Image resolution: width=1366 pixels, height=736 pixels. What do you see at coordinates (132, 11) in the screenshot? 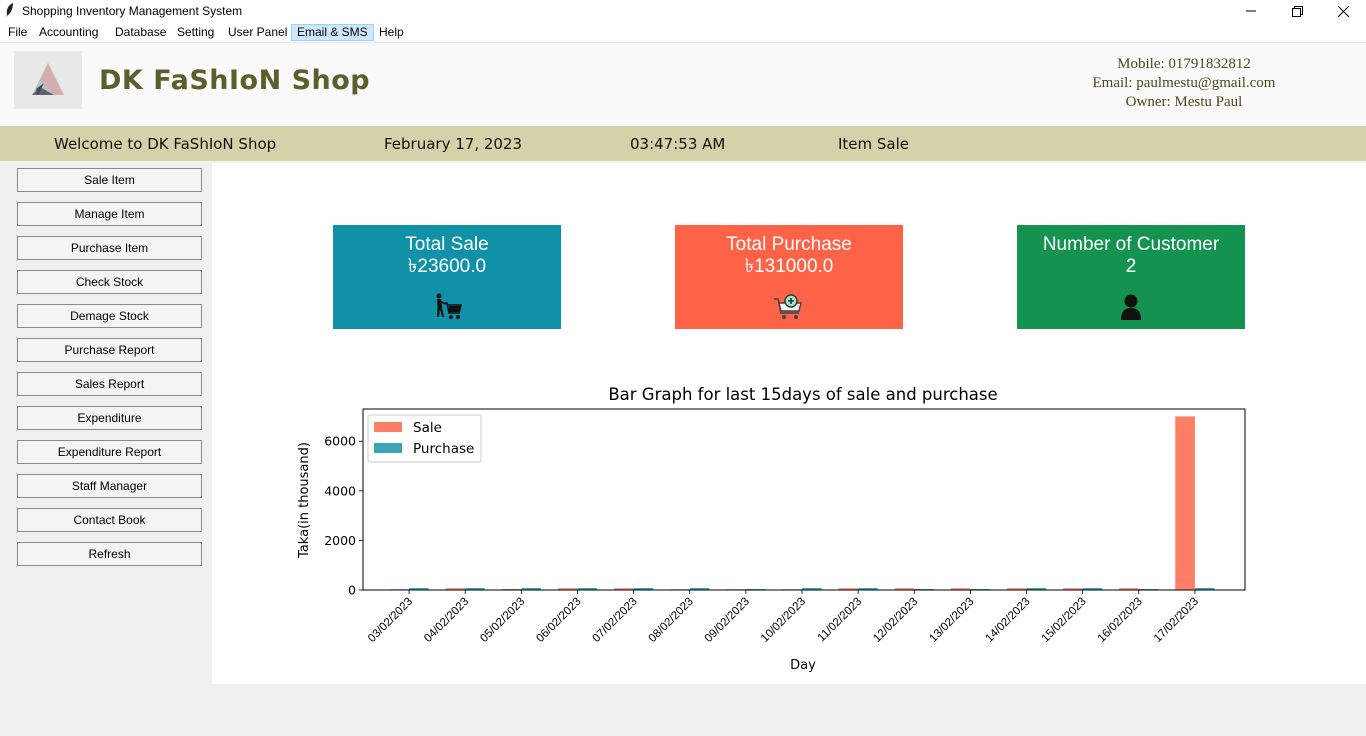
I see `window-title: Shopping Inventory Management System` at bounding box center [132, 11].